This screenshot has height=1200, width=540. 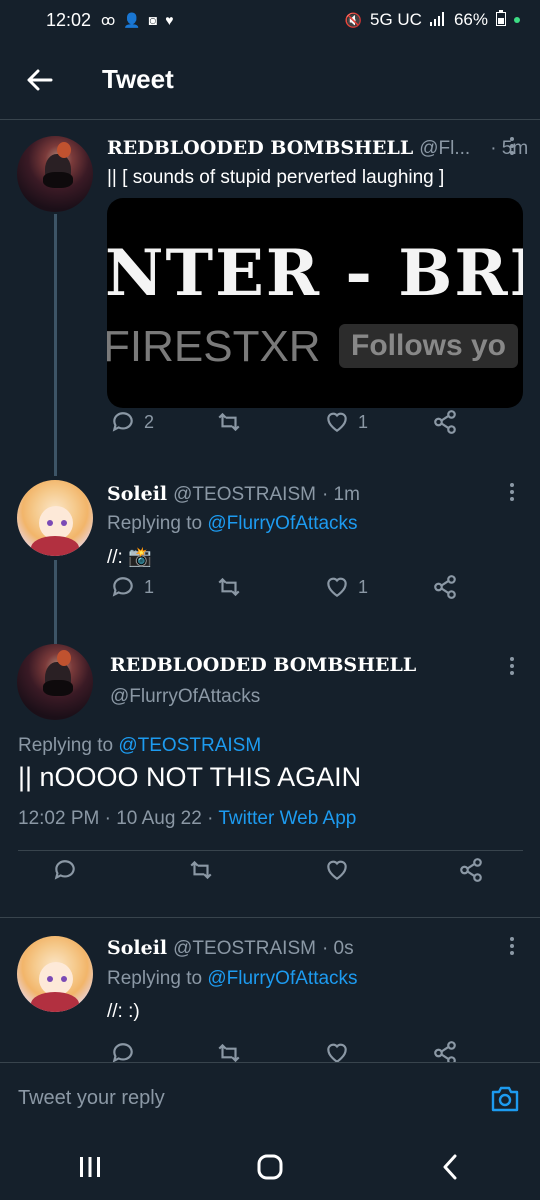 I want to click on tweet-media-image: NTER - BREA FIRESTXR Follows yo, so click(x=315, y=303).